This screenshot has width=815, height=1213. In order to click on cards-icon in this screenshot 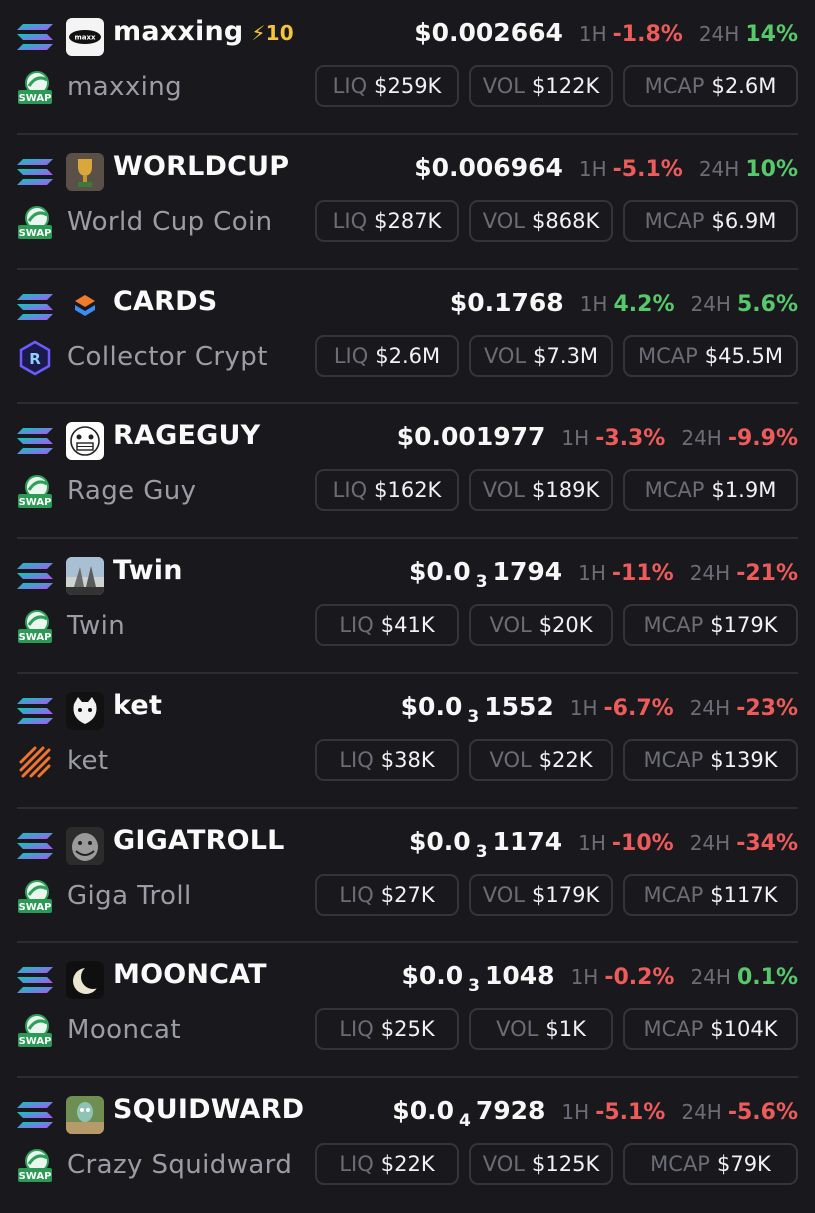, I will do `click(85, 306)`.